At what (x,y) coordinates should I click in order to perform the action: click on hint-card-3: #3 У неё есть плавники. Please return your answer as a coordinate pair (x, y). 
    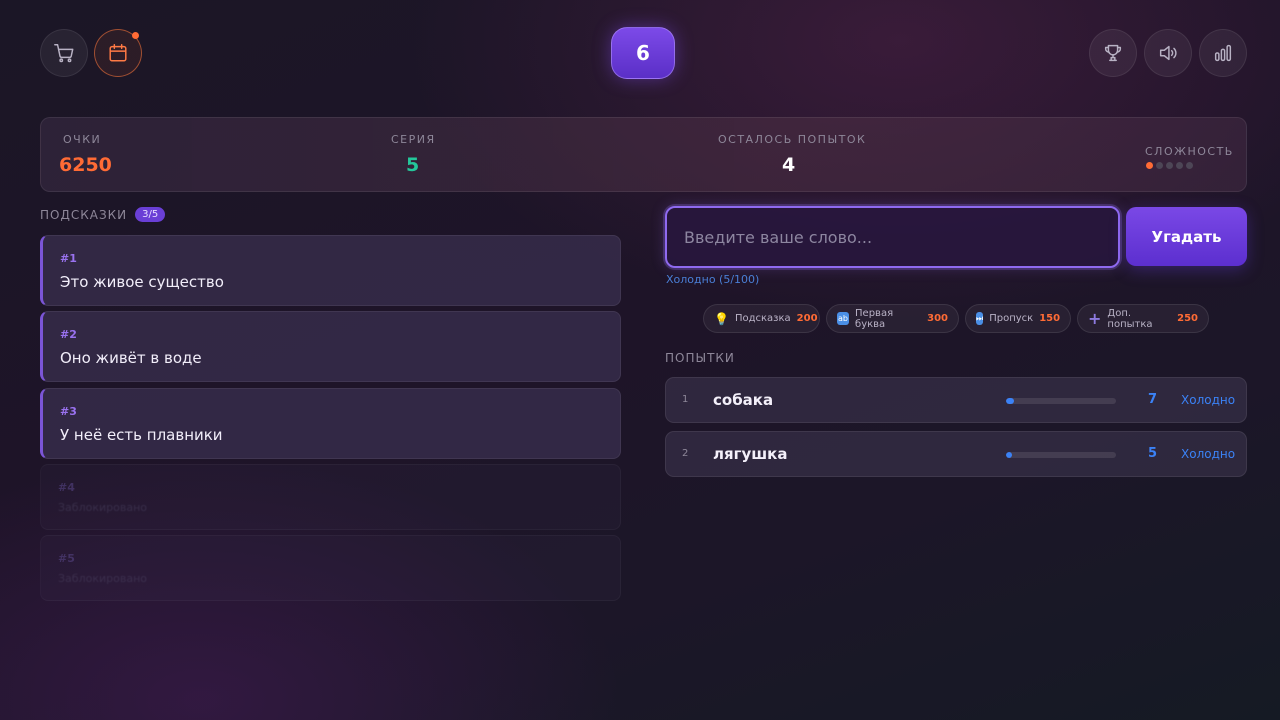
    Looking at the image, I should click on (330, 423).